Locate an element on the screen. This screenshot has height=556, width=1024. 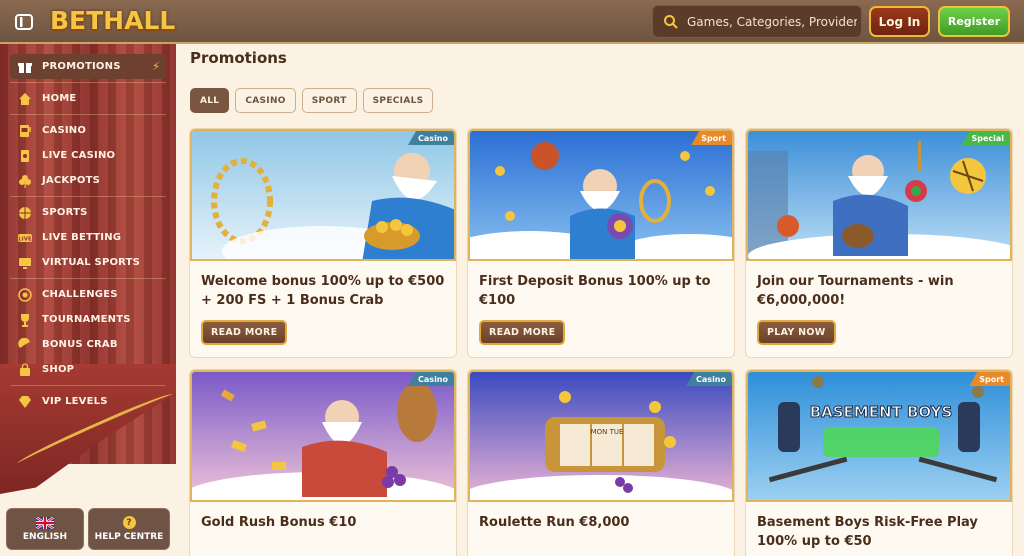
language-selector: ENGLISH is located at coordinates (45, 529).